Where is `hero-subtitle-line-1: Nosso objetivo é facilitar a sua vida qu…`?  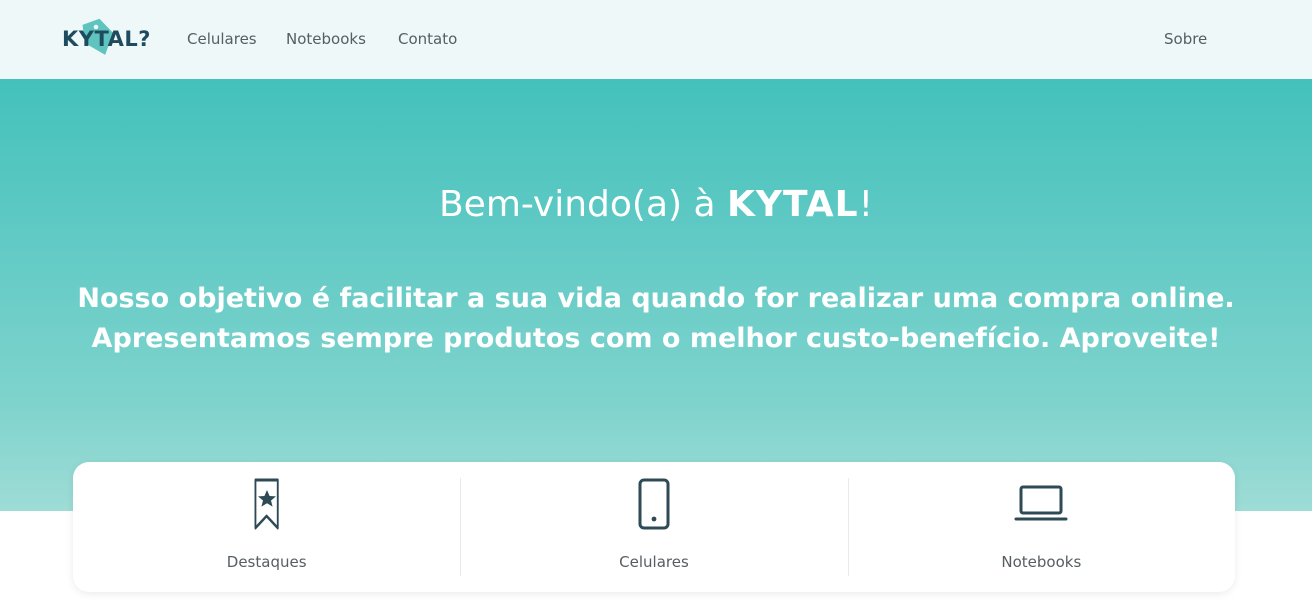
hero-subtitle-line-1: Nosso objetivo é facilitar a sua vida qu… is located at coordinates (656, 298).